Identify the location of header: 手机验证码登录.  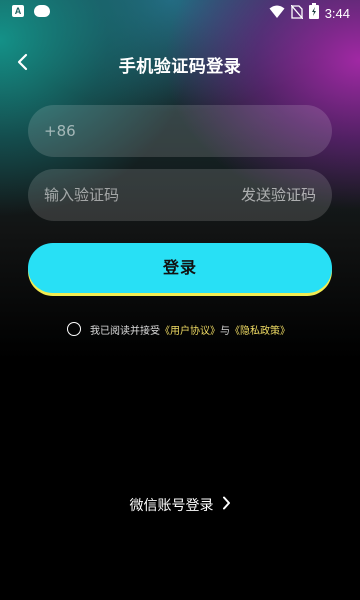
(180, 64).